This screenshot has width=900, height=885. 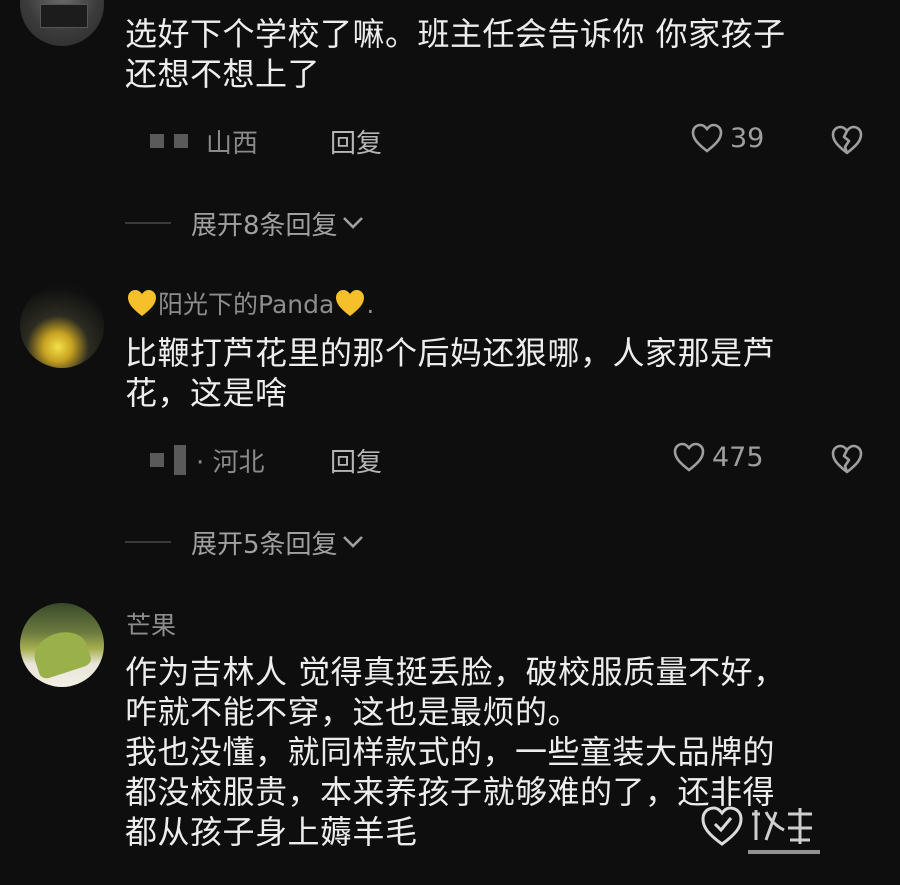 What do you see at coordinates (230, 462) in the screenshot?
I see `location: · 河北` at bounding box center [230, 462].